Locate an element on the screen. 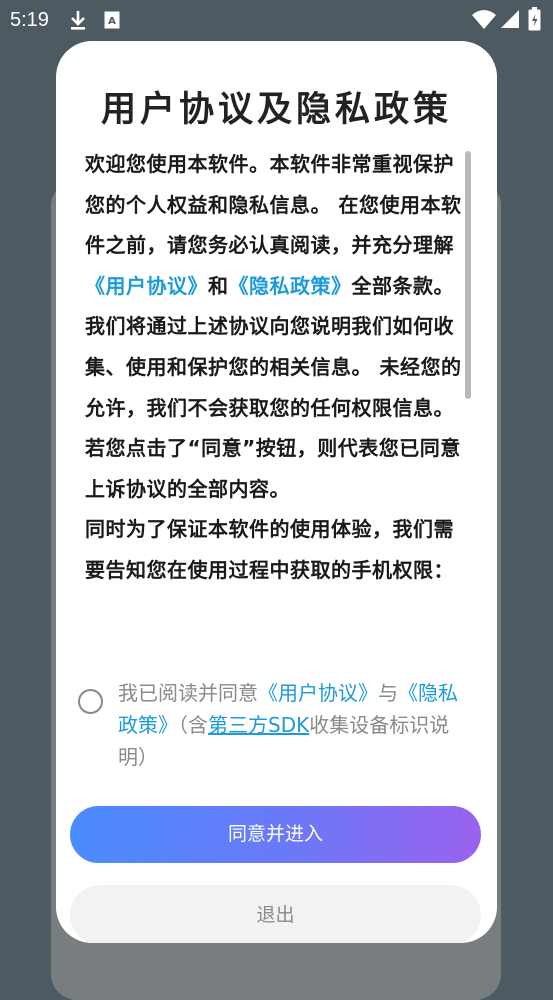 The width and height of the screenshot is (553, 1000). privacy-policy-link: 《隐私政策》 is located at coordinates (290, 286).